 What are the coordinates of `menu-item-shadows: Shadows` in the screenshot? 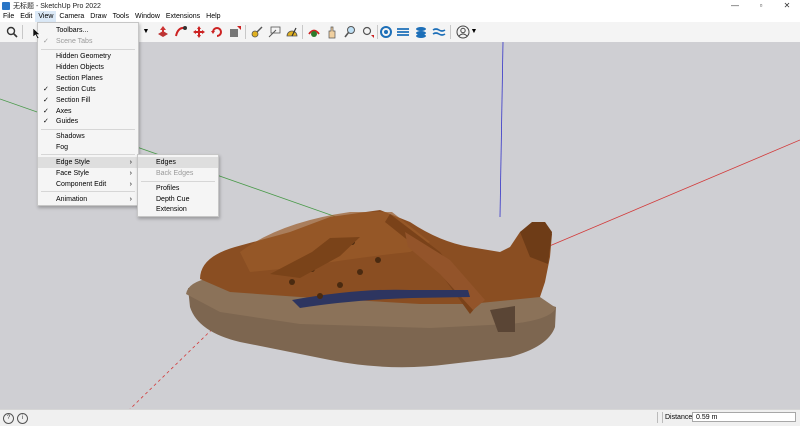 It's located at (88, 136).